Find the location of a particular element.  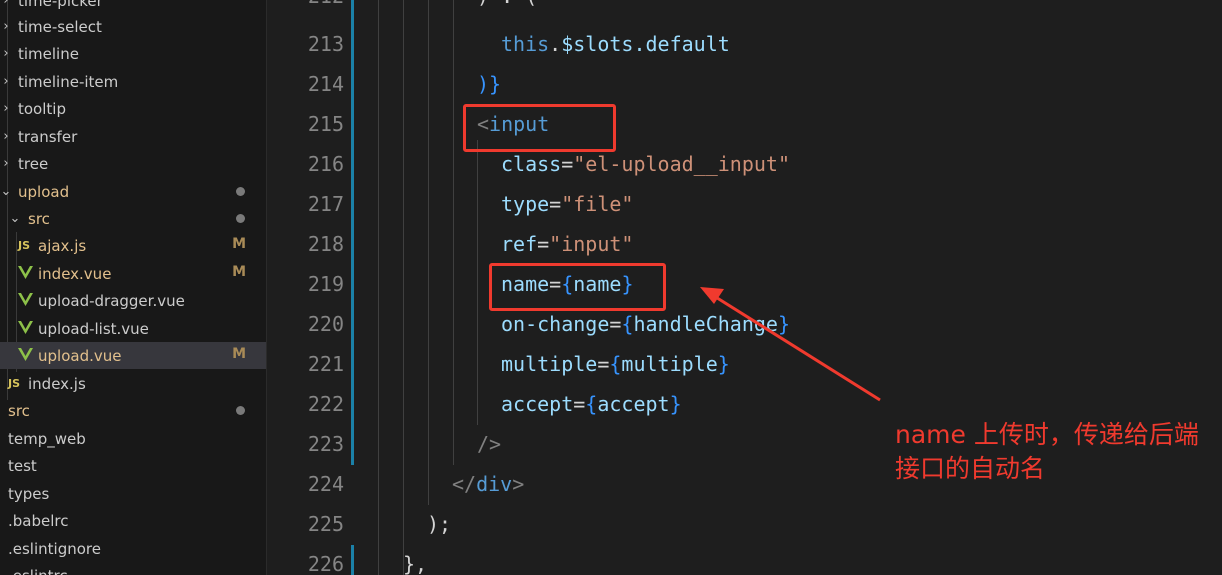

annotation-line-1: name 上传时，传递给后端 is located at coordinates (1047, 434).